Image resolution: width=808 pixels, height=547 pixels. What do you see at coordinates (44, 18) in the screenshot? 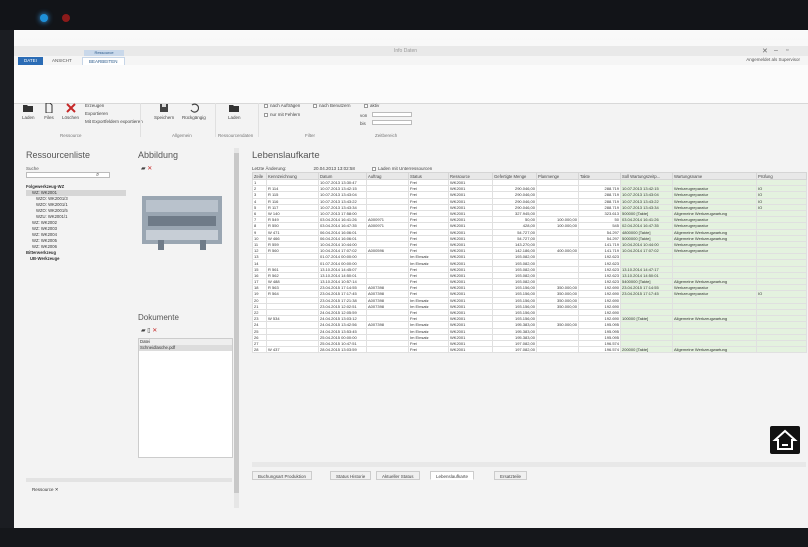
I see `camera-light-icon` at bounding box center [44, 18].